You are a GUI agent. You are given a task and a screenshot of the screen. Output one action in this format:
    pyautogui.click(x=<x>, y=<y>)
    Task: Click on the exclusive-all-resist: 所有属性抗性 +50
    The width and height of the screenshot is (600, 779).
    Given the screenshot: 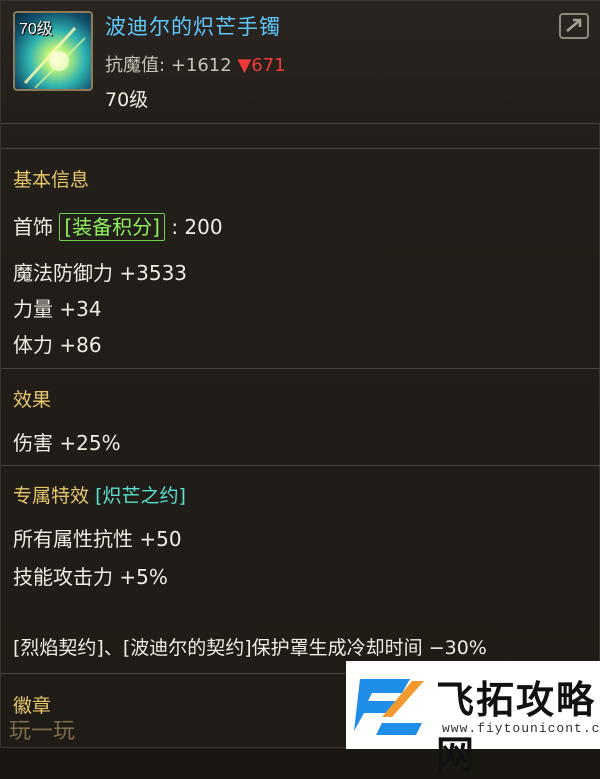 What is the action you would take?
    pyautogui.click(x=97, y=539)
    